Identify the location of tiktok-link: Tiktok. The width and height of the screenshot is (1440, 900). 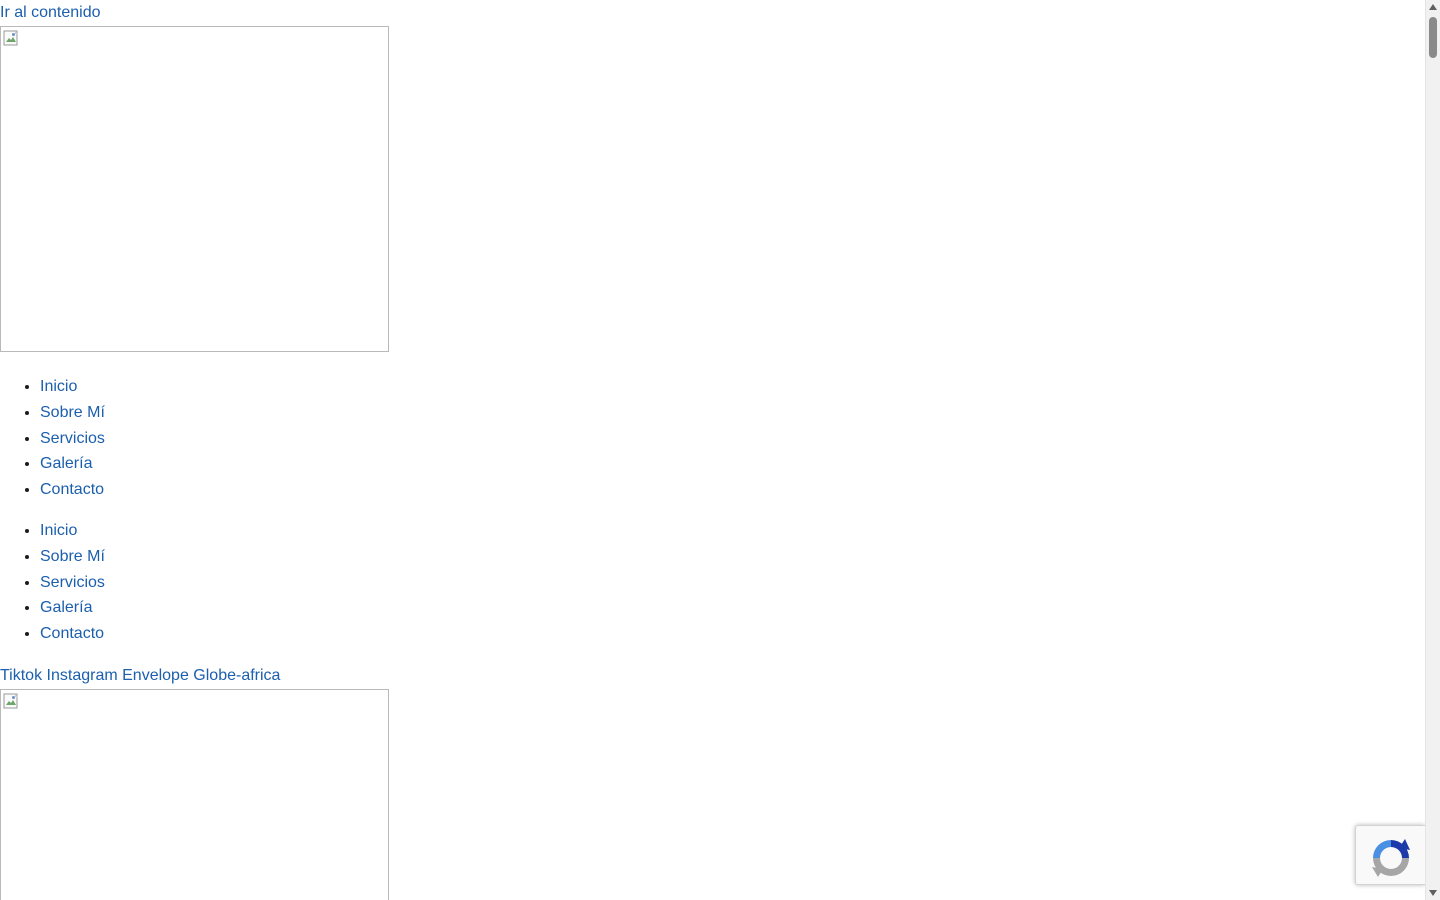
(21, 675).